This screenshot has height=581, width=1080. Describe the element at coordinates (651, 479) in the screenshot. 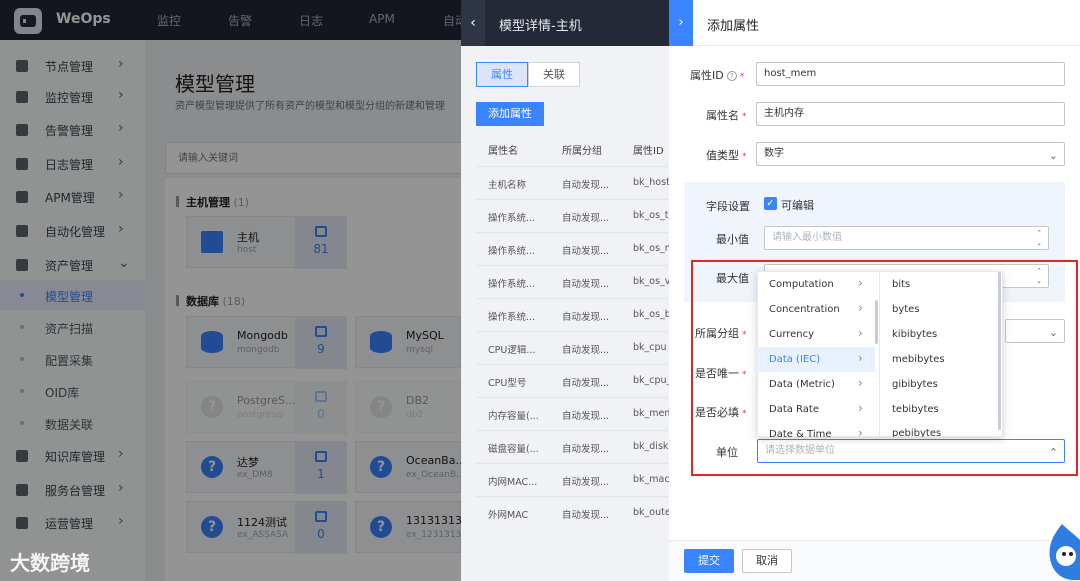

I see `cell-attr-id: bk_mac` at that location.